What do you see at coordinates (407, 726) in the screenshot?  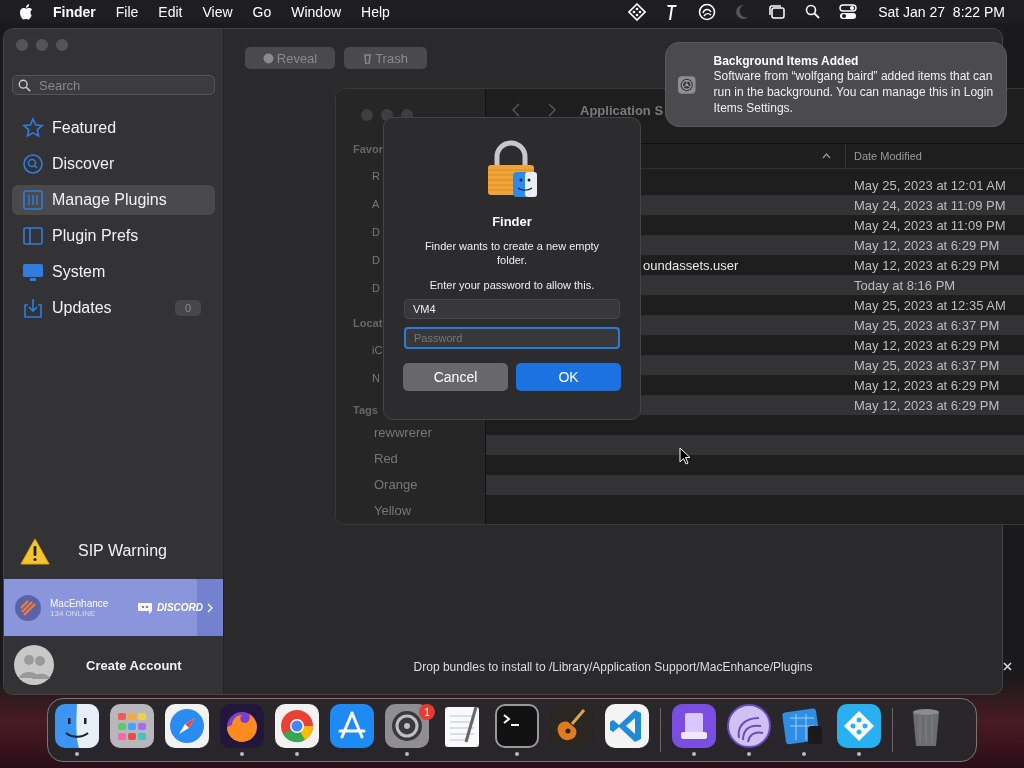 I see `gear-icon` at bounding box center [407, 726].